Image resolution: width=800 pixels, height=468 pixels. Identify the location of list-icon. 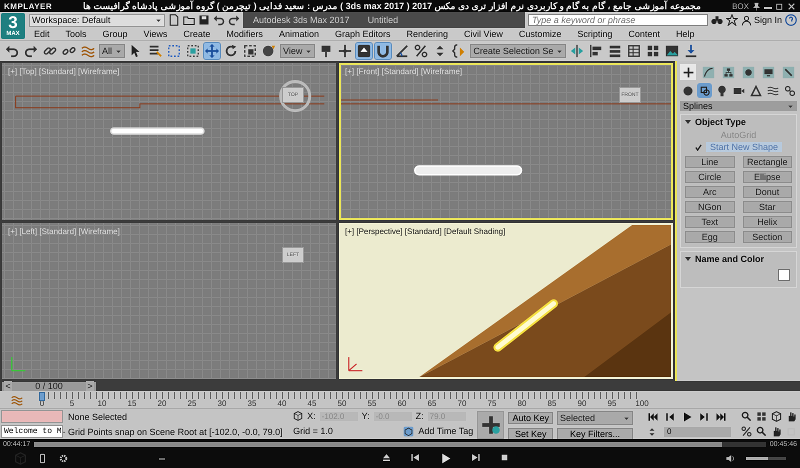
(155, 51).